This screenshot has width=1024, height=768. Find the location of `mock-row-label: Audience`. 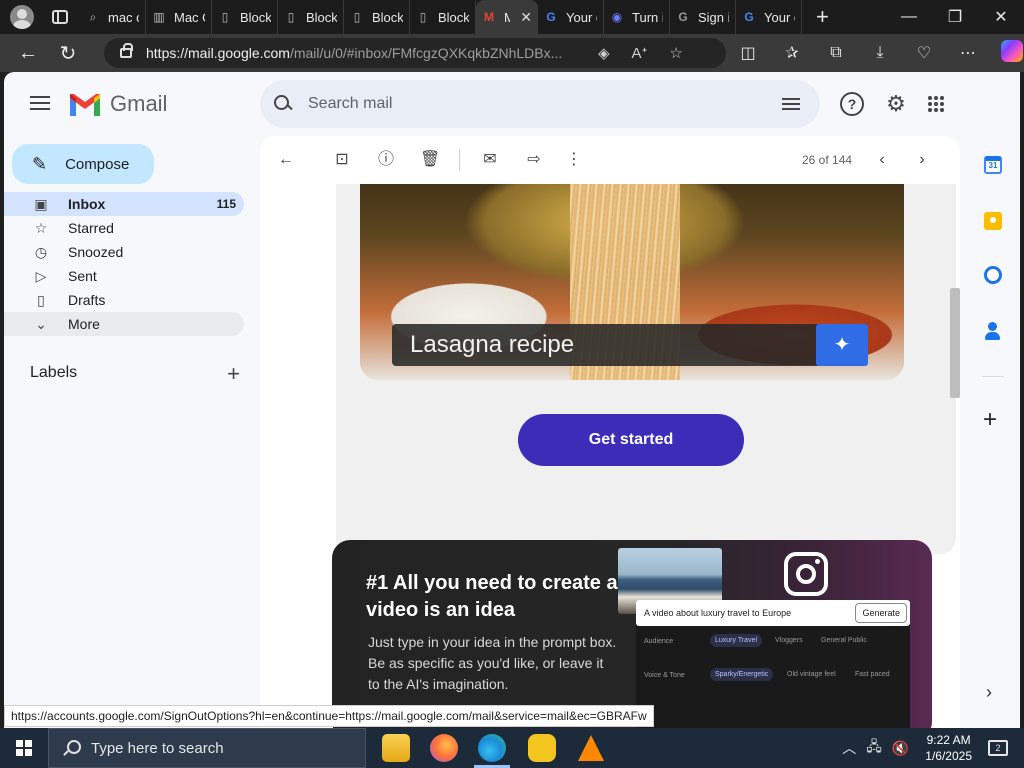

mock-row-label: Audience is located at coordinates (659, 641).